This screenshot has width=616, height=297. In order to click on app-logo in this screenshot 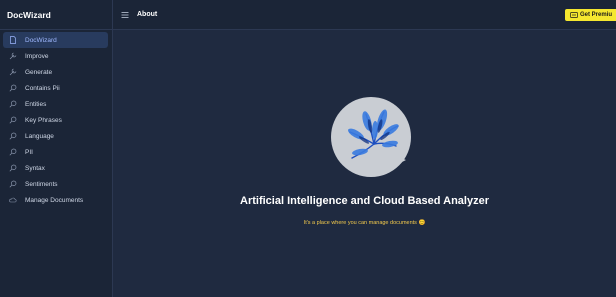, I will do `click(371, 137)`.